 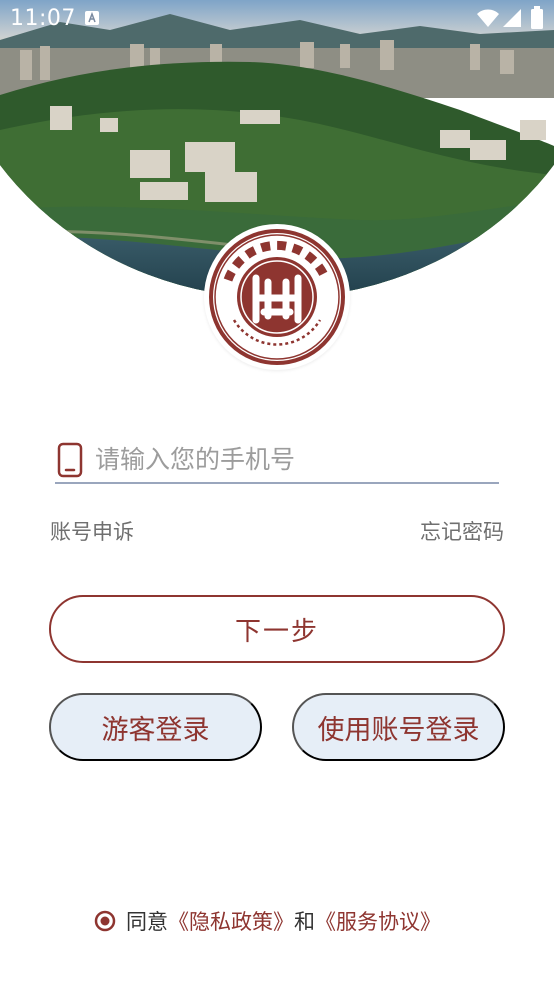 I want to click on account-appeal-link: 账号申诉, so click(x=92, y=531).